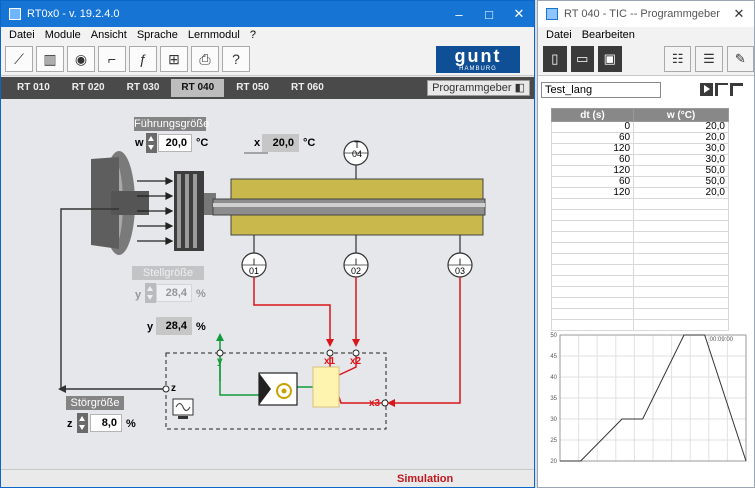 The width and height of the screenshot is (755, 488). I want to click on table-row: 60 50,0, so click(639, 182).